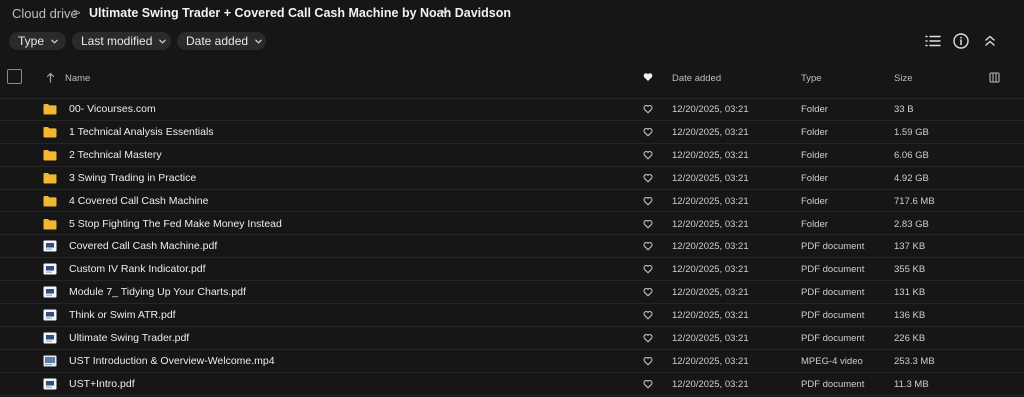 The height and width of the screenshot is (397, 1024). What do you see at coordinates (933, 41) in the screenshot?
I see `list-view-icon` at bounding box center [933, 41].